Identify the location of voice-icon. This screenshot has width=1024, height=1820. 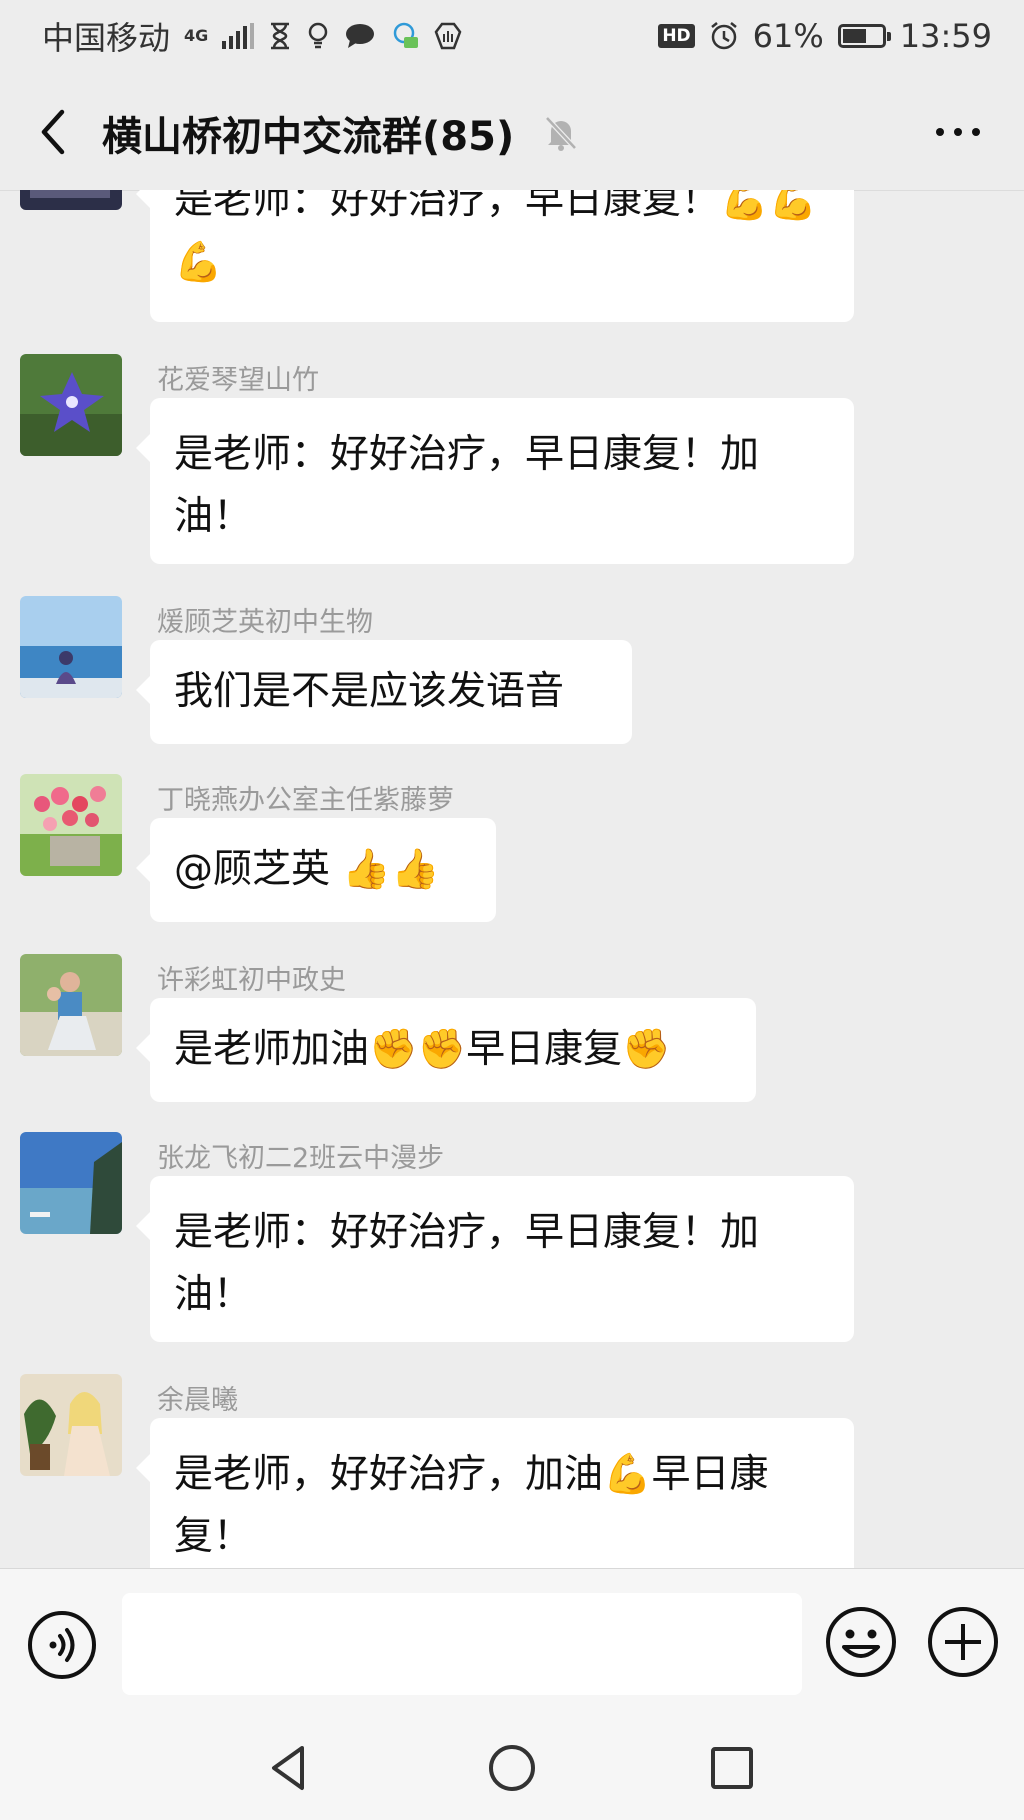
(62, 1645).